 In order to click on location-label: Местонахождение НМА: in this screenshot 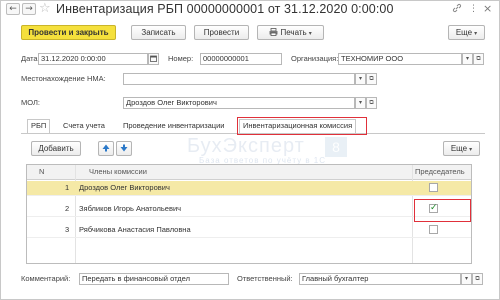, I will do `click(63, 78)`.